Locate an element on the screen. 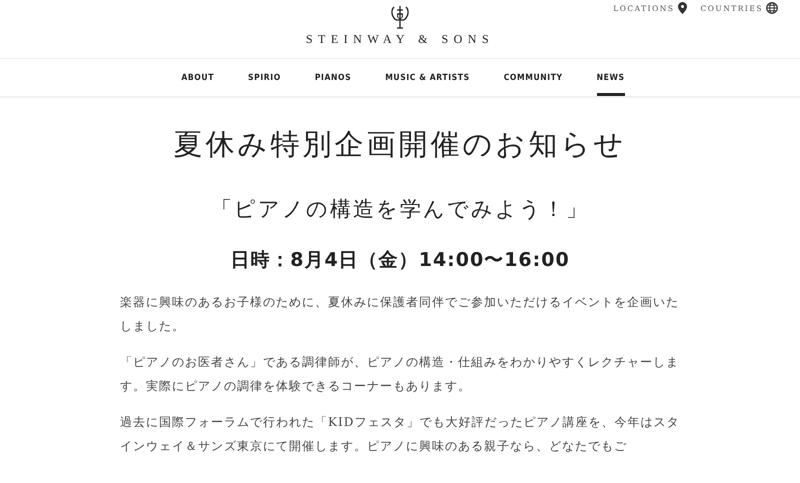 The height and width of the screenshot is (483, 800). nav-tab: COMMUNITY is located at coordinates (533, 77).